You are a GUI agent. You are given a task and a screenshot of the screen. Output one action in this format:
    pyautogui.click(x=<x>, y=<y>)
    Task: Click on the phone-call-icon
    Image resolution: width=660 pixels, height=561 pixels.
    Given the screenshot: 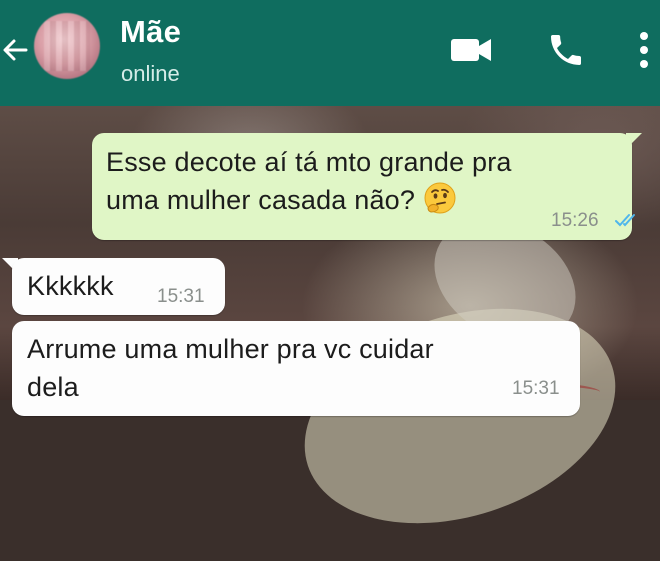 What is the action you would take?
    pyautogui.click(x=566, y=52)
    